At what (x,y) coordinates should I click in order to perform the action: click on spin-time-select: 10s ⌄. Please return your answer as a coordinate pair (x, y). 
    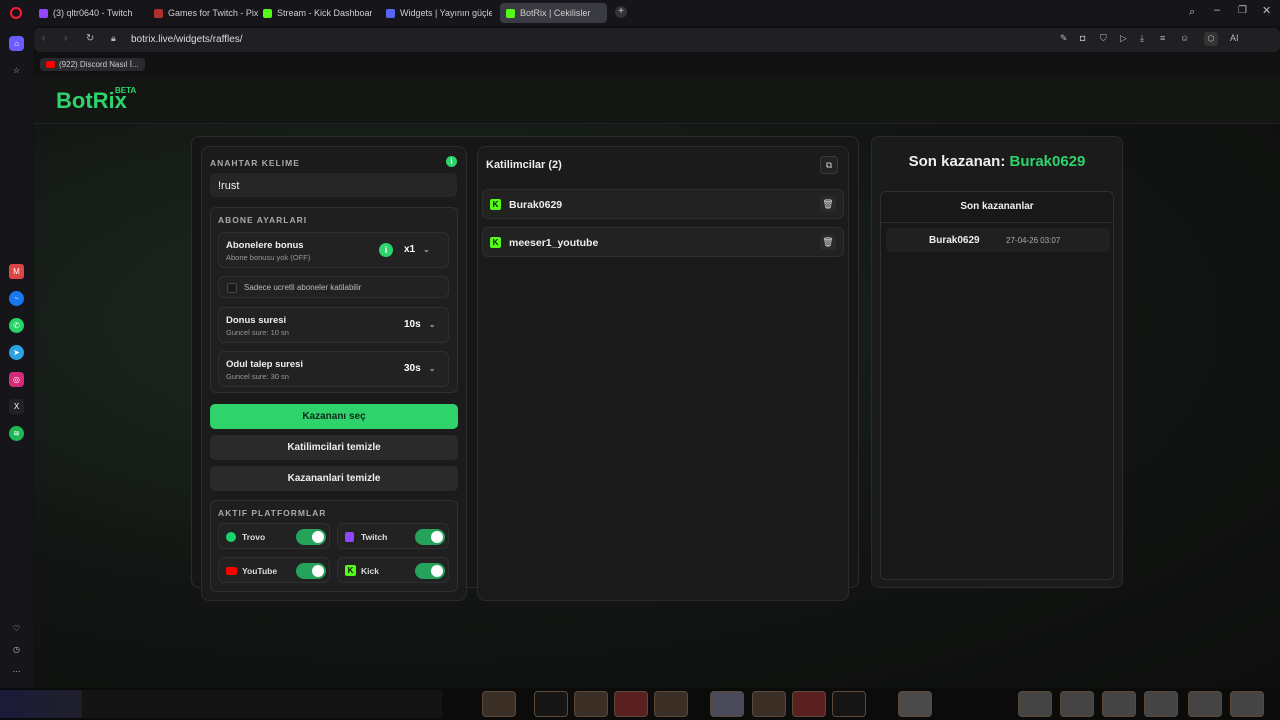
    Looking at the image, I should click on (419, 324).